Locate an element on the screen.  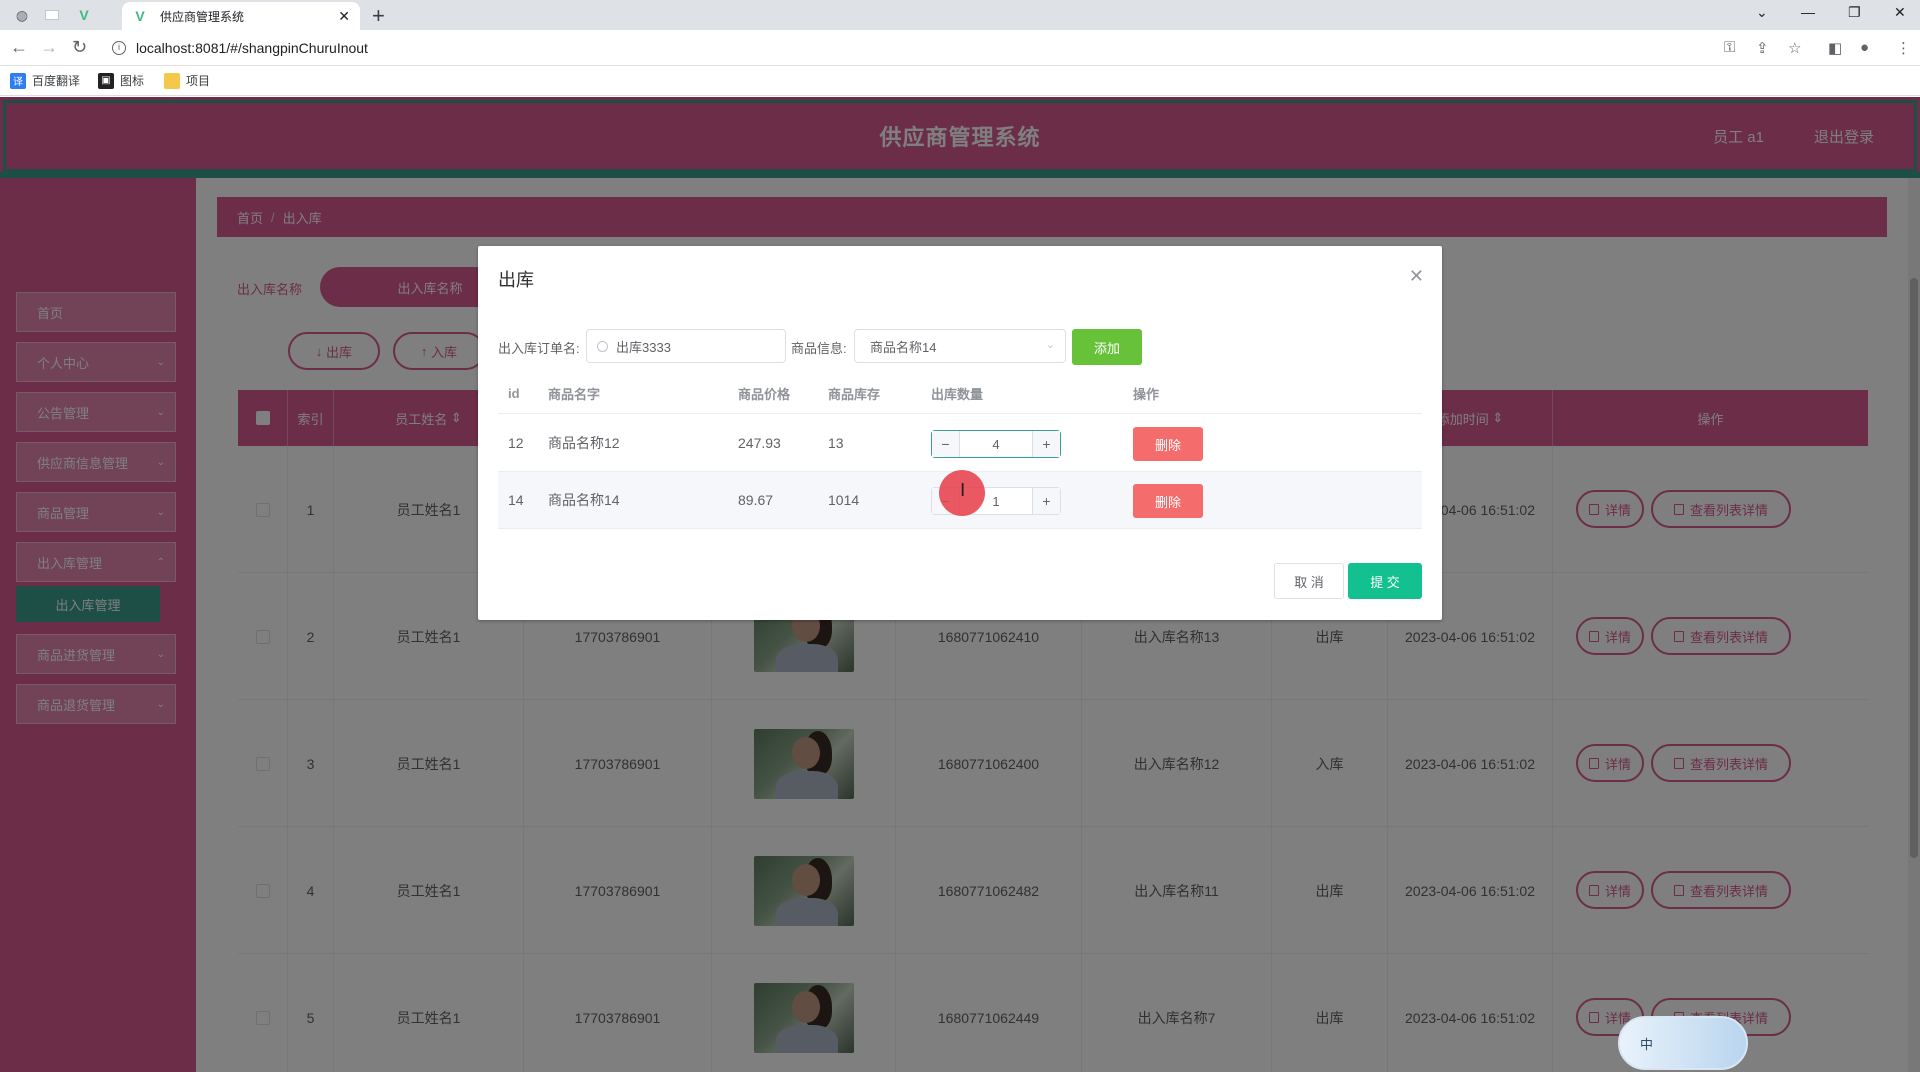
tab-search-icon: ⌄ is located at coordinates (1762, 12).